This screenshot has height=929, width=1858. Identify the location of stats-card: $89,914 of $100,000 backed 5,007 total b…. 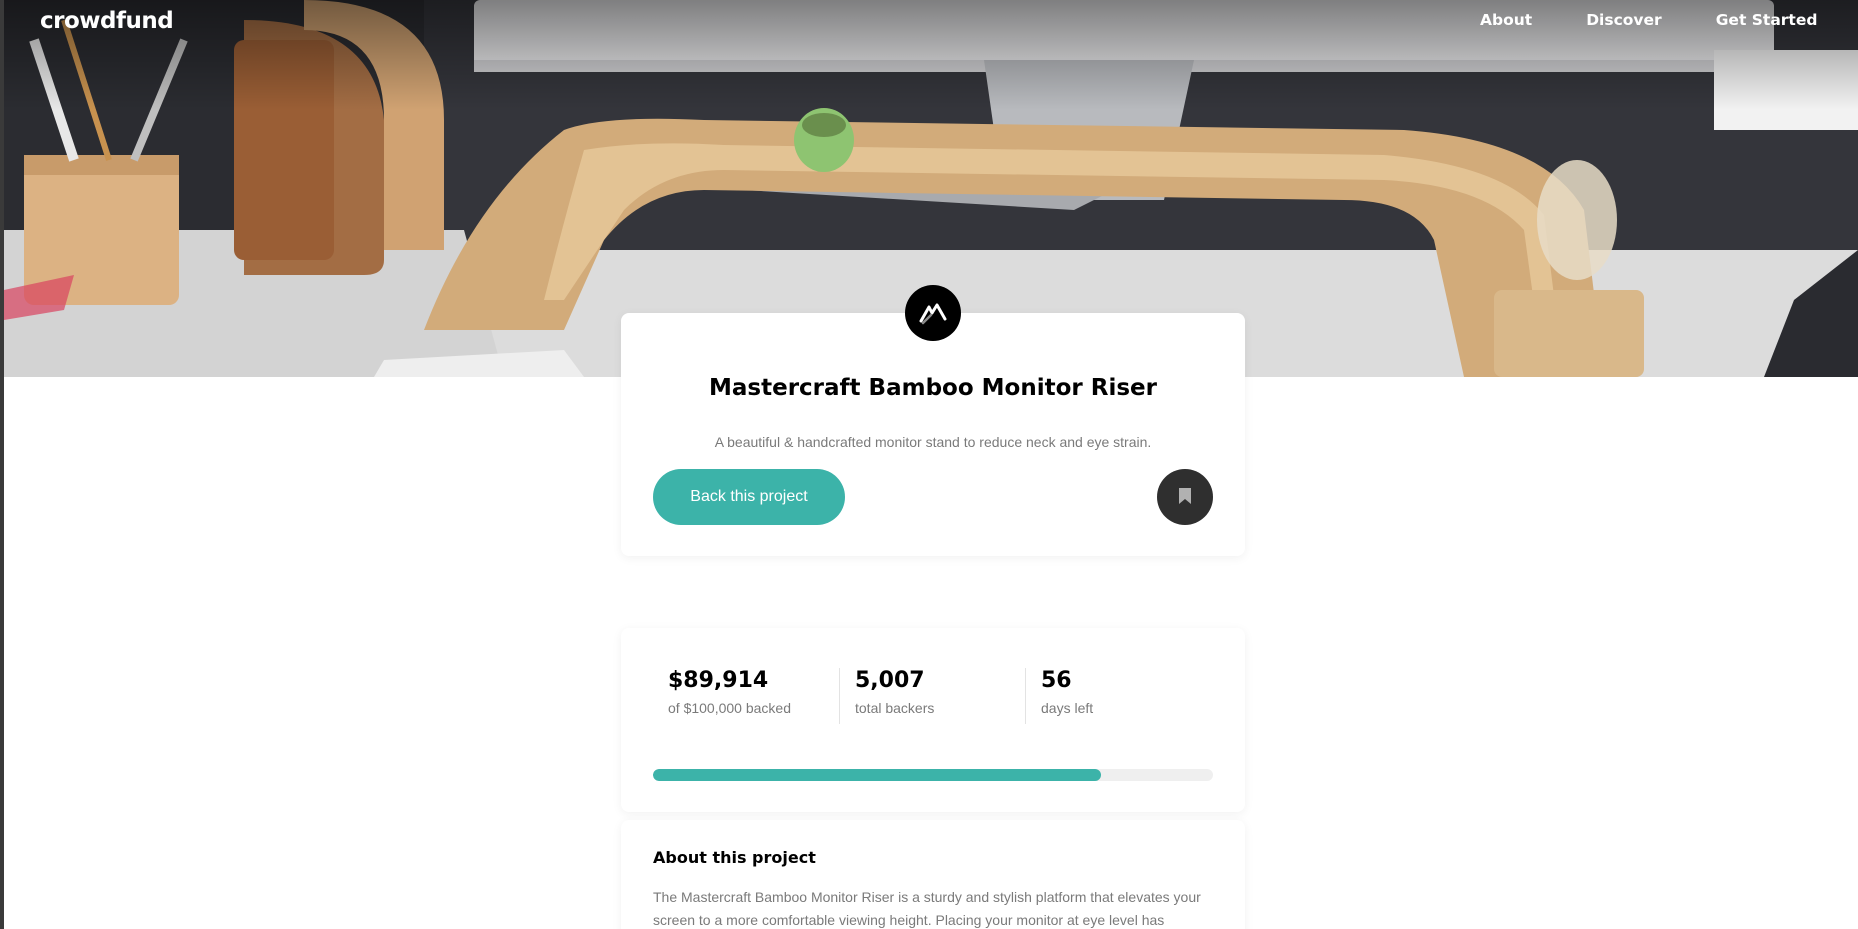
(933, 720).